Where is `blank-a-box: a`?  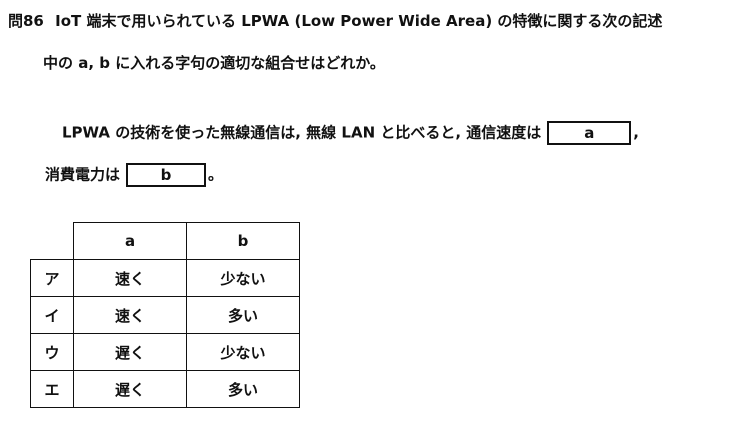
blank-a-box: a is located at coordinates (589, 133).